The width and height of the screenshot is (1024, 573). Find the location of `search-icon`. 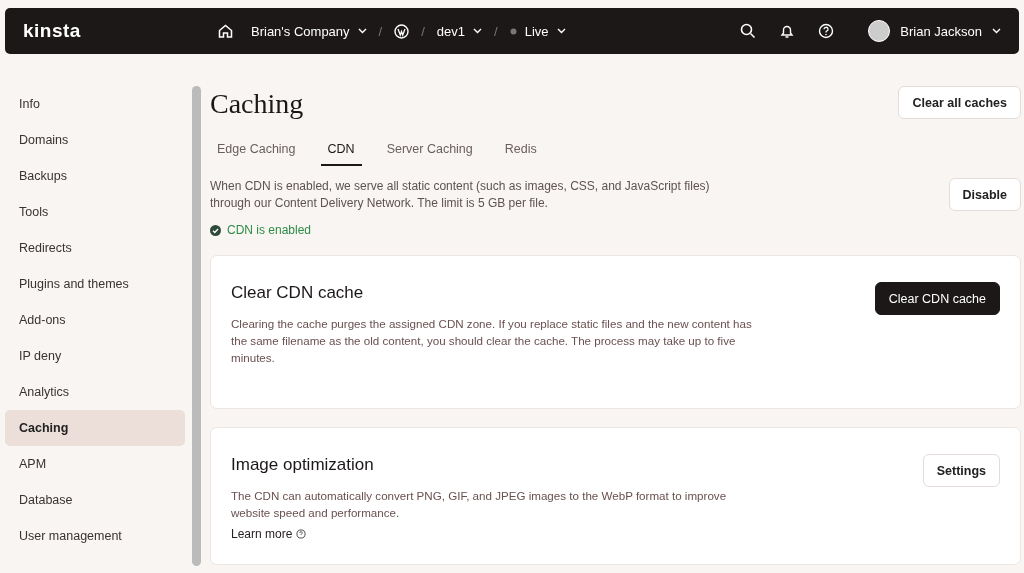

search-icon is located at coordinates (748, 31).